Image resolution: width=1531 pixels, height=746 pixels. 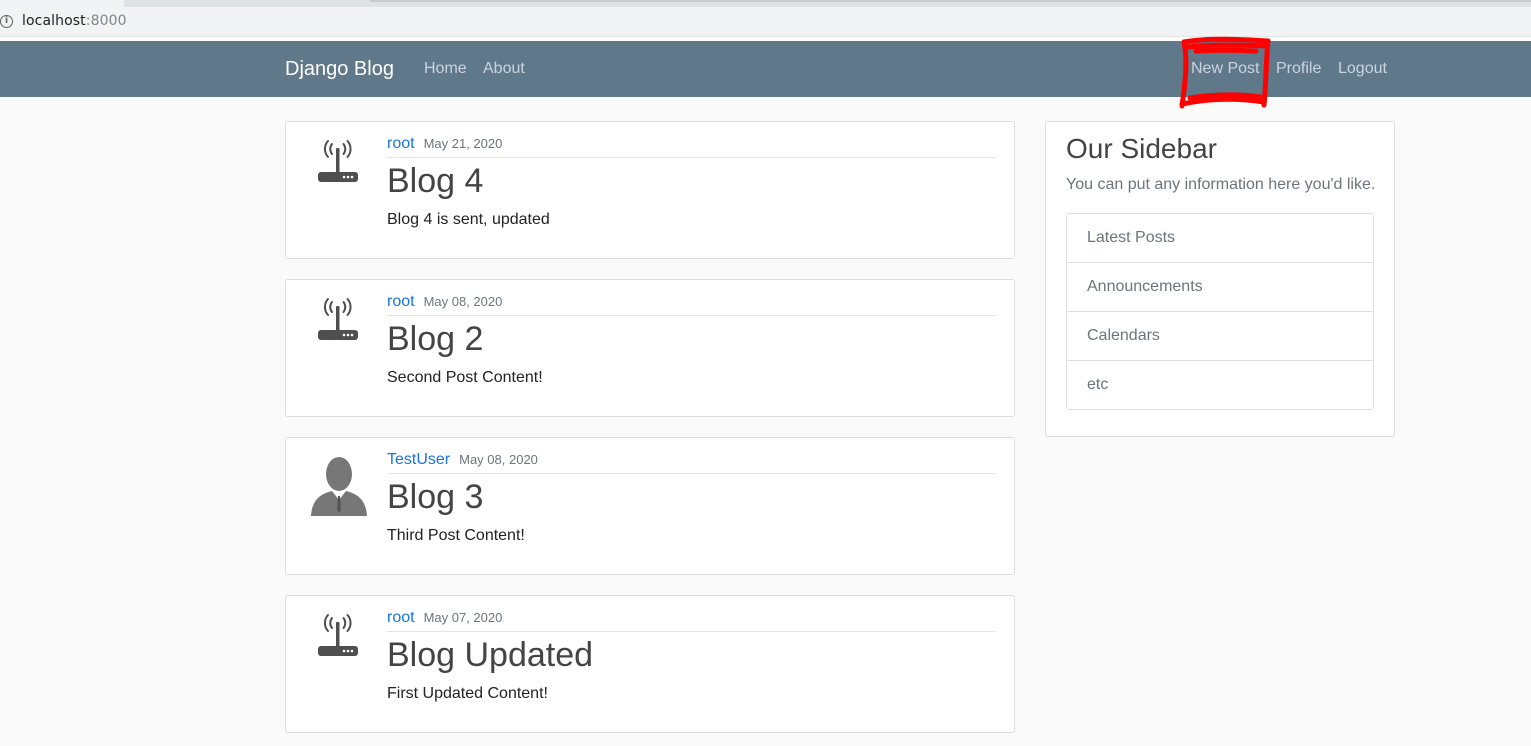 I want to click on nav-link-about: About, so click(x=504, y=69).